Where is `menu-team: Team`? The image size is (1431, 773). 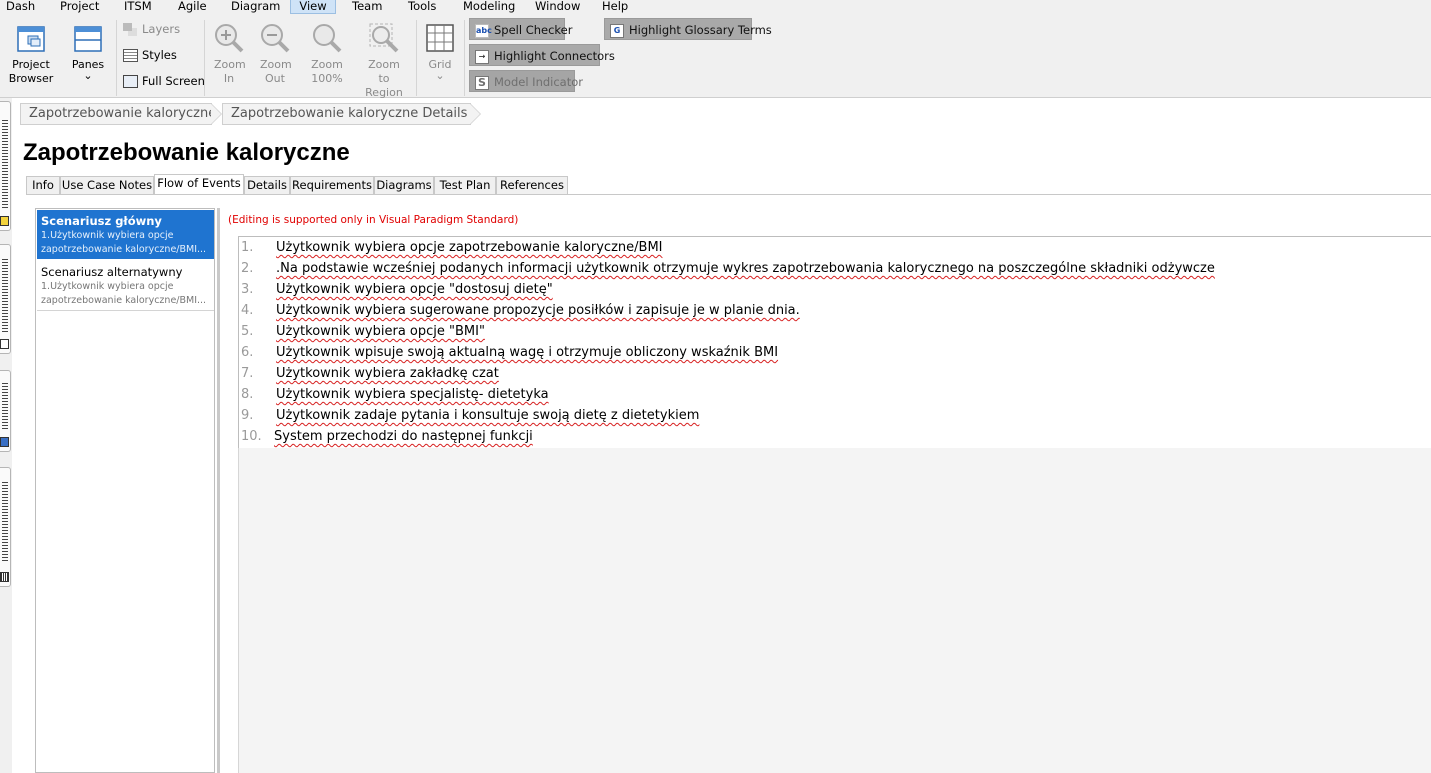 menu-team: Team is located at coordinates (367, 7).